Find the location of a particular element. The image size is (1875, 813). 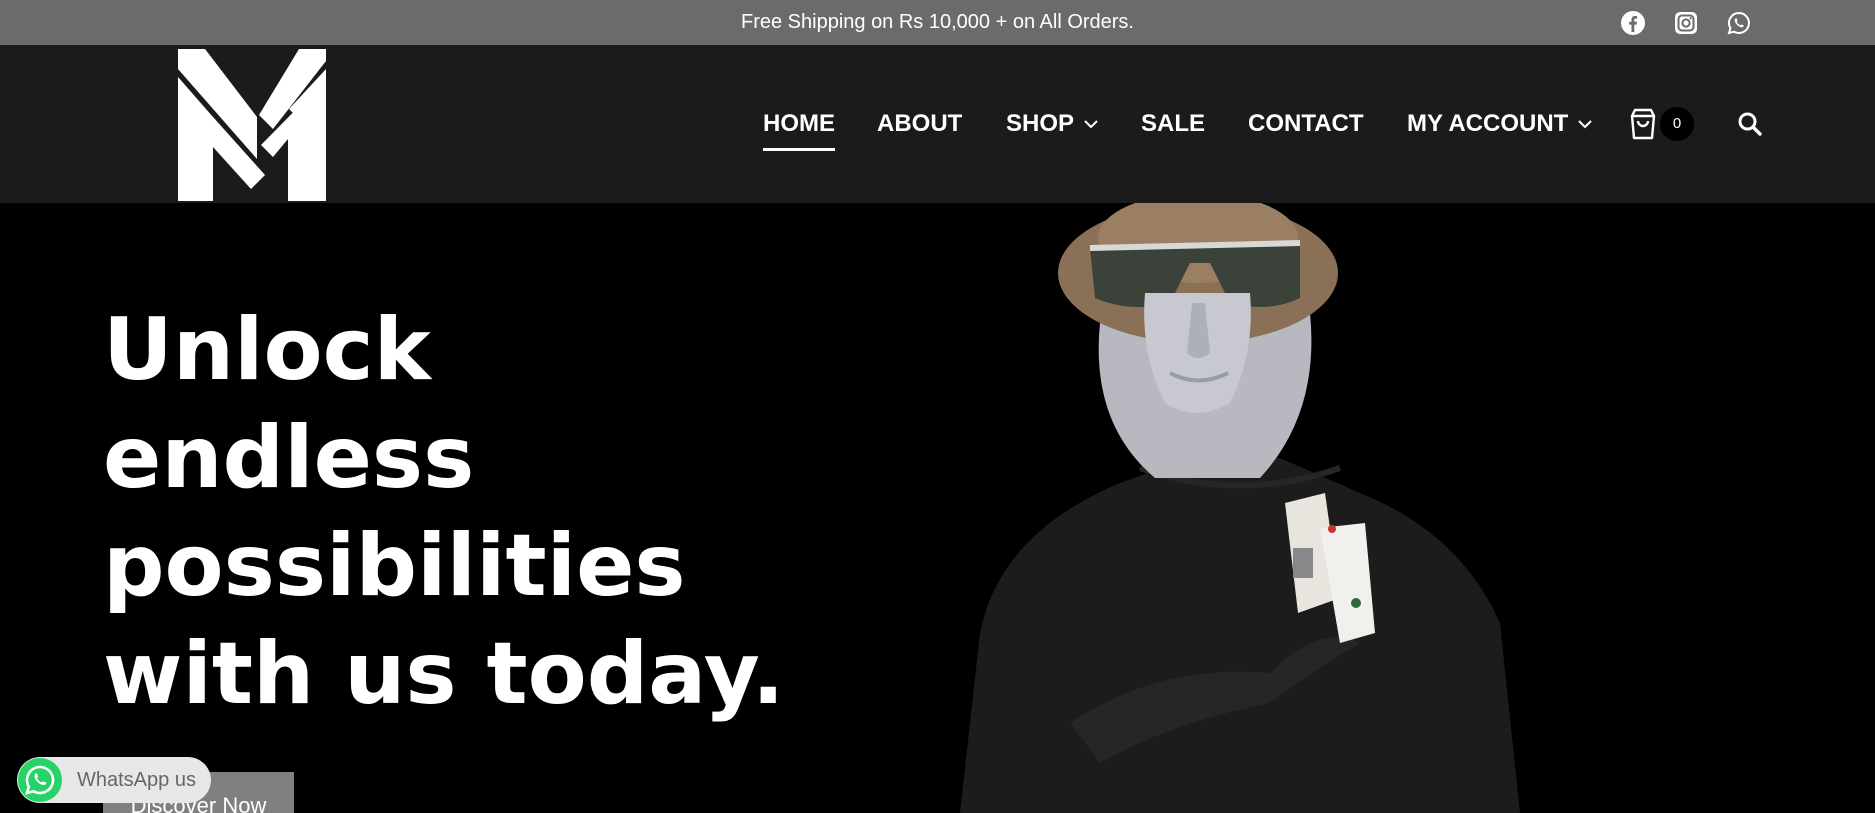

nav-contact-label: CONTACT is located at coordinates (1306, 123).